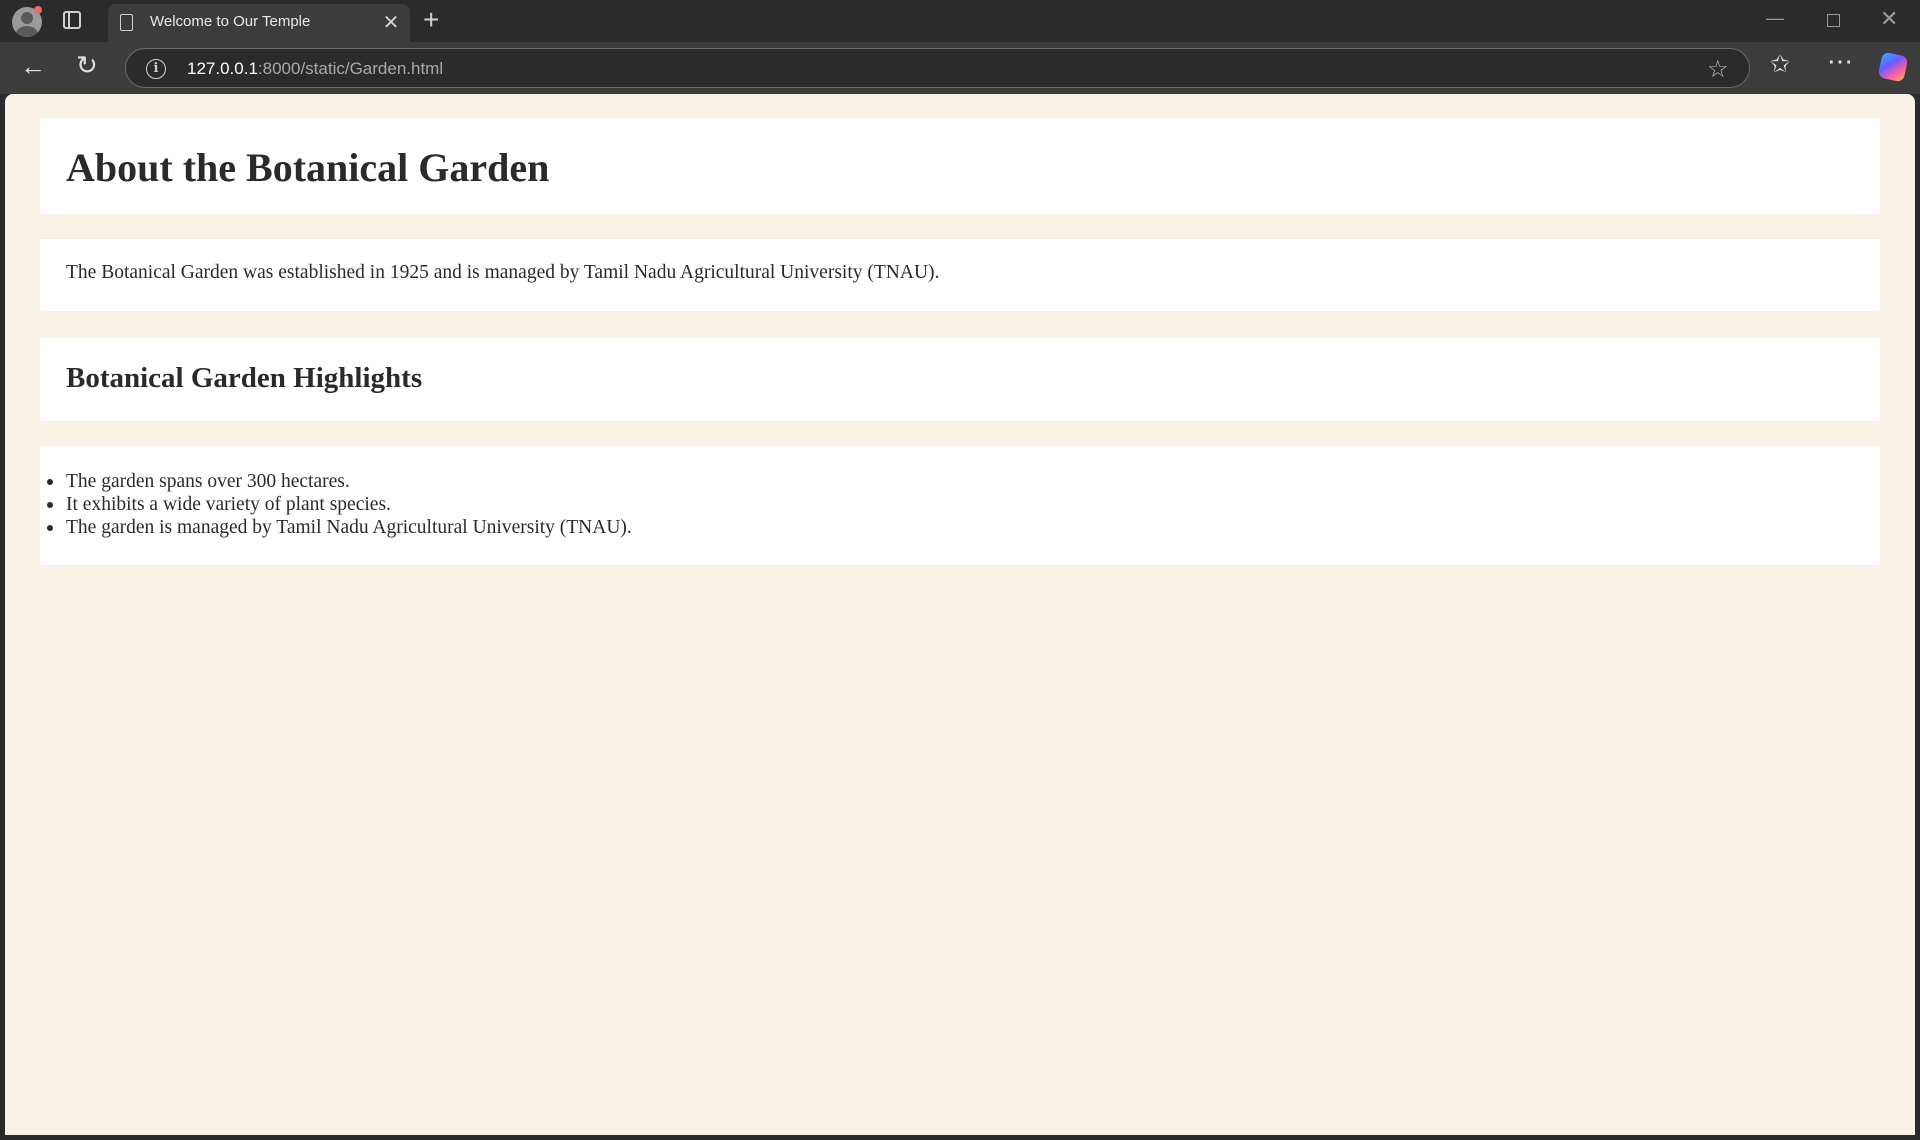  What do you see at coordinates (27, 31) in the screenshot?
I see `profile-body` at bounding box center [27, 31].